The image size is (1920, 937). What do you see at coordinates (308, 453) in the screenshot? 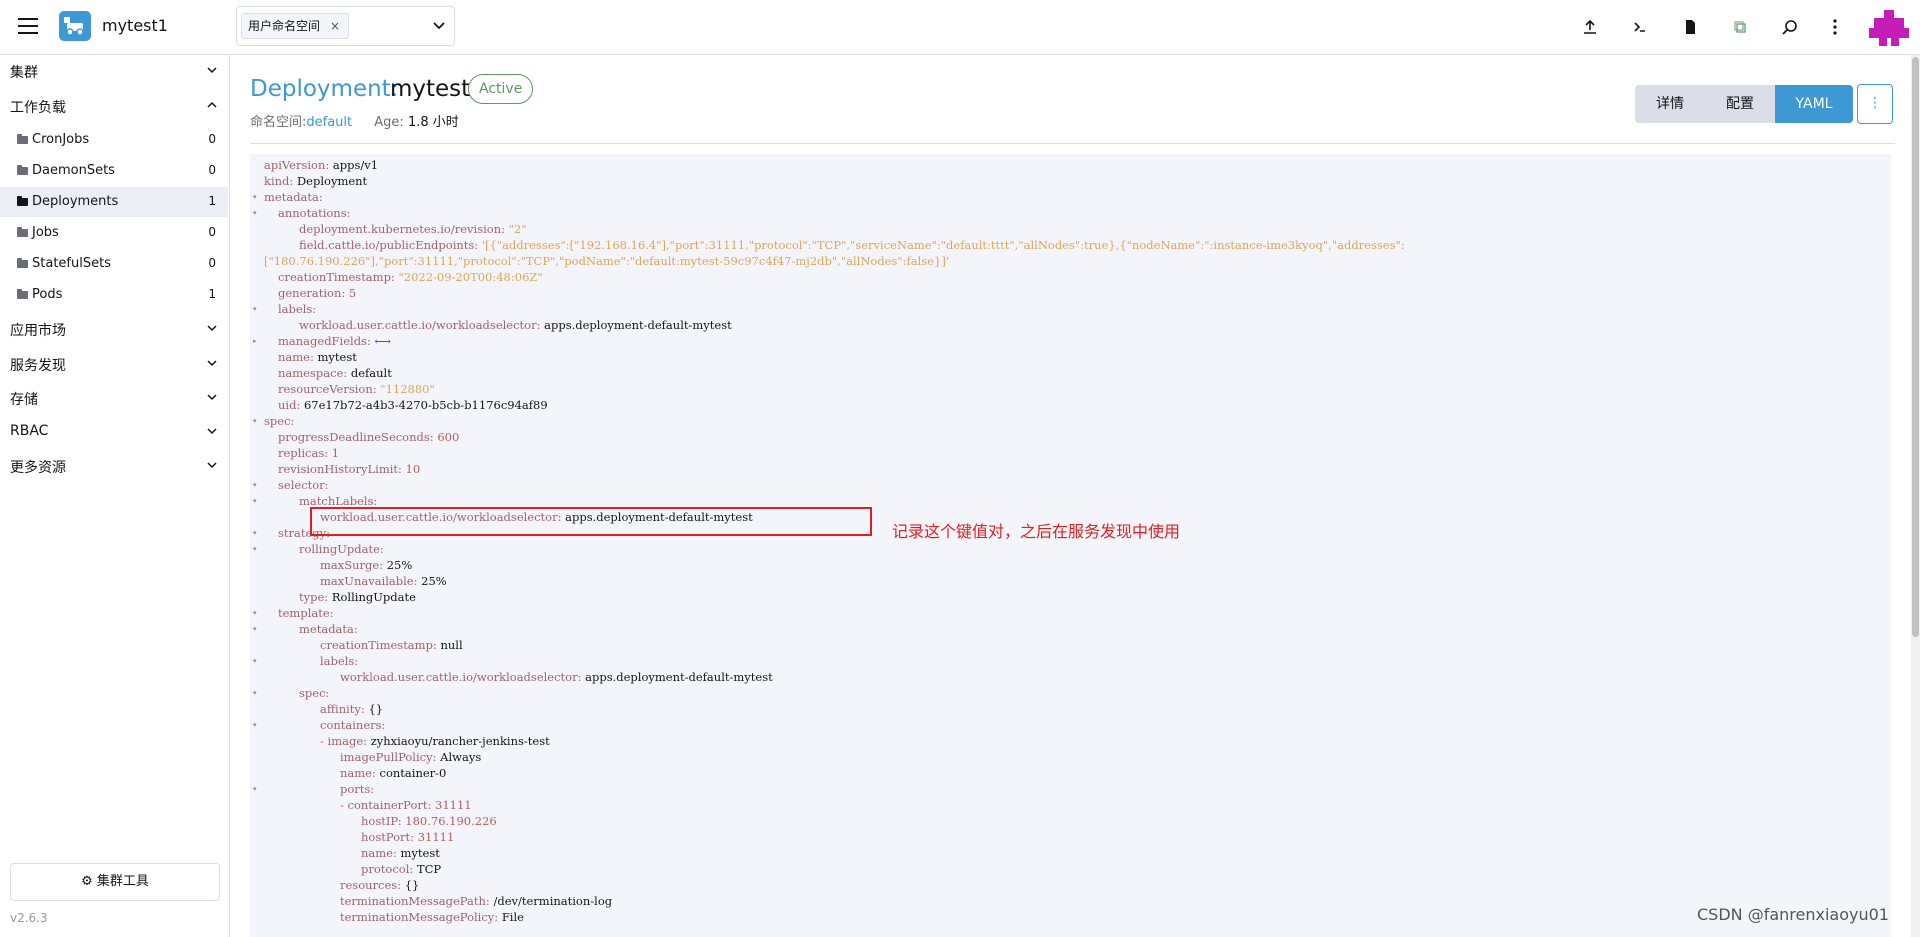
I see `yaml-line: replicas: 1` at bounding box center [308, 453].